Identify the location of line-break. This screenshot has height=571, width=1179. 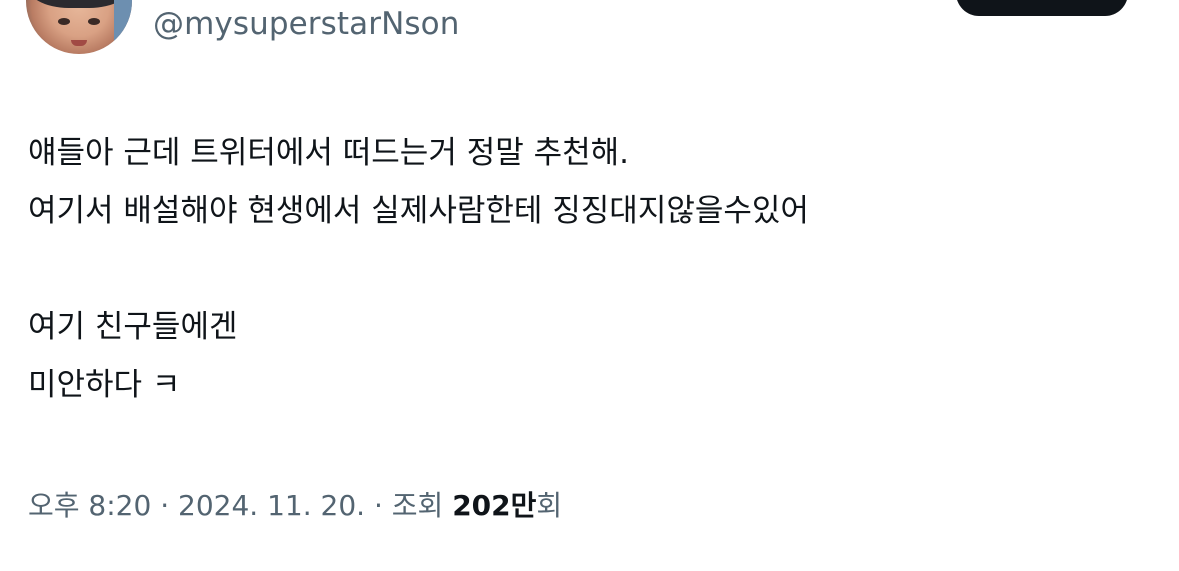
(588, 269).